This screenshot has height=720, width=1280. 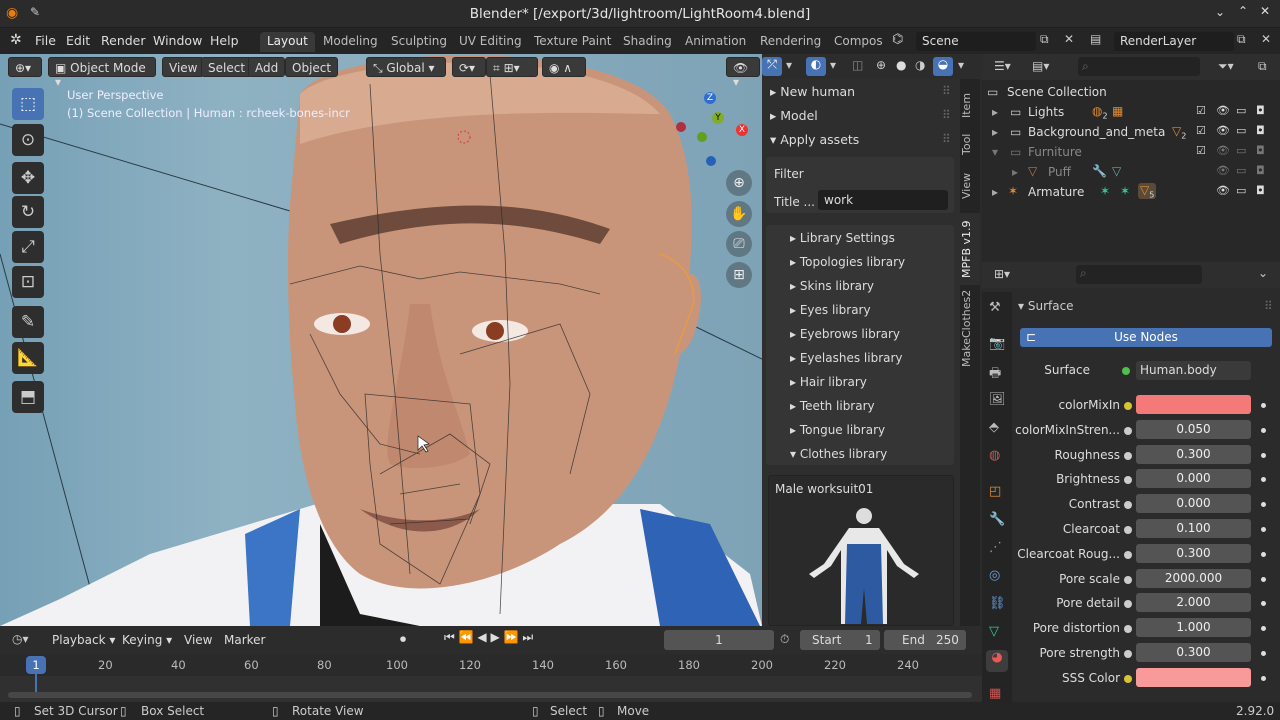 I want to click on surface-panel-header: ▾ Surface, so click(x=1046, y=306).